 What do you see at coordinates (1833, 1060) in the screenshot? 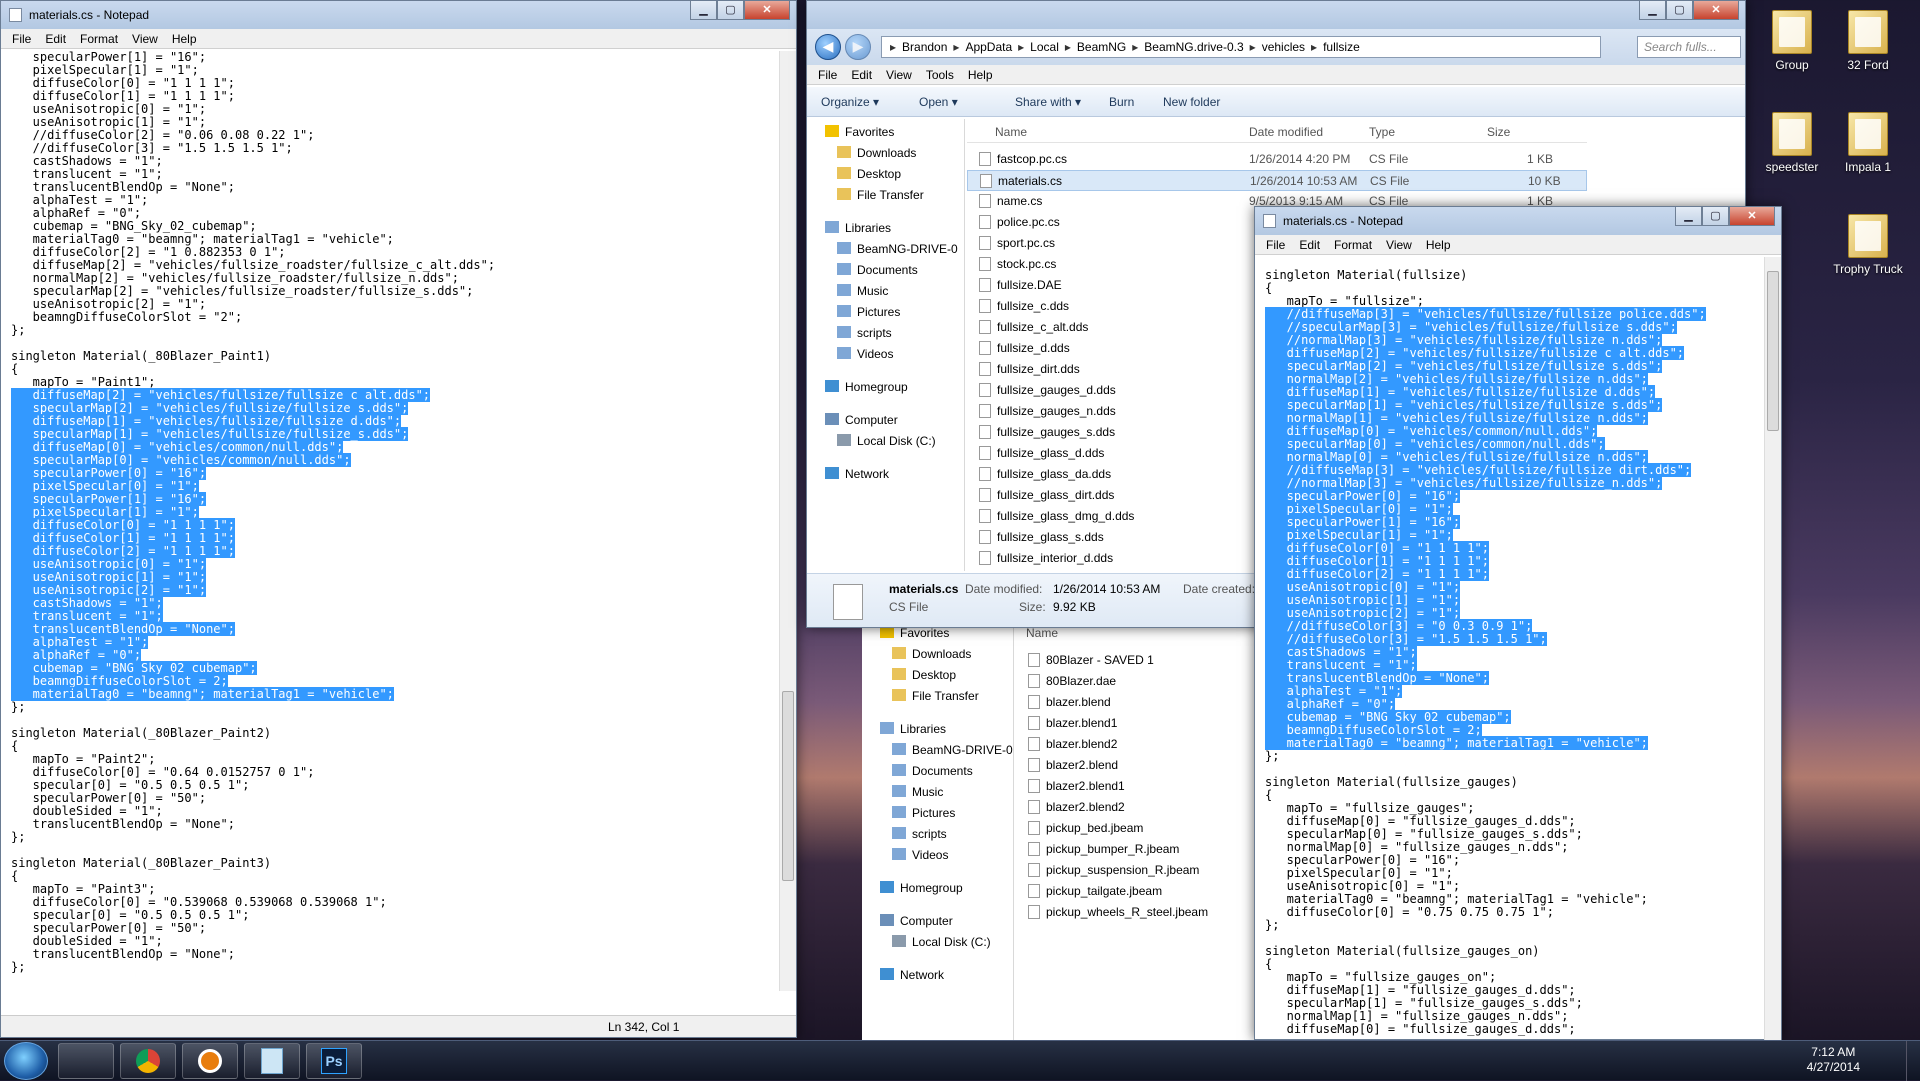
I see `clock: 7:12 AM 4/27/2014` at bounding box center [1833, 1060].